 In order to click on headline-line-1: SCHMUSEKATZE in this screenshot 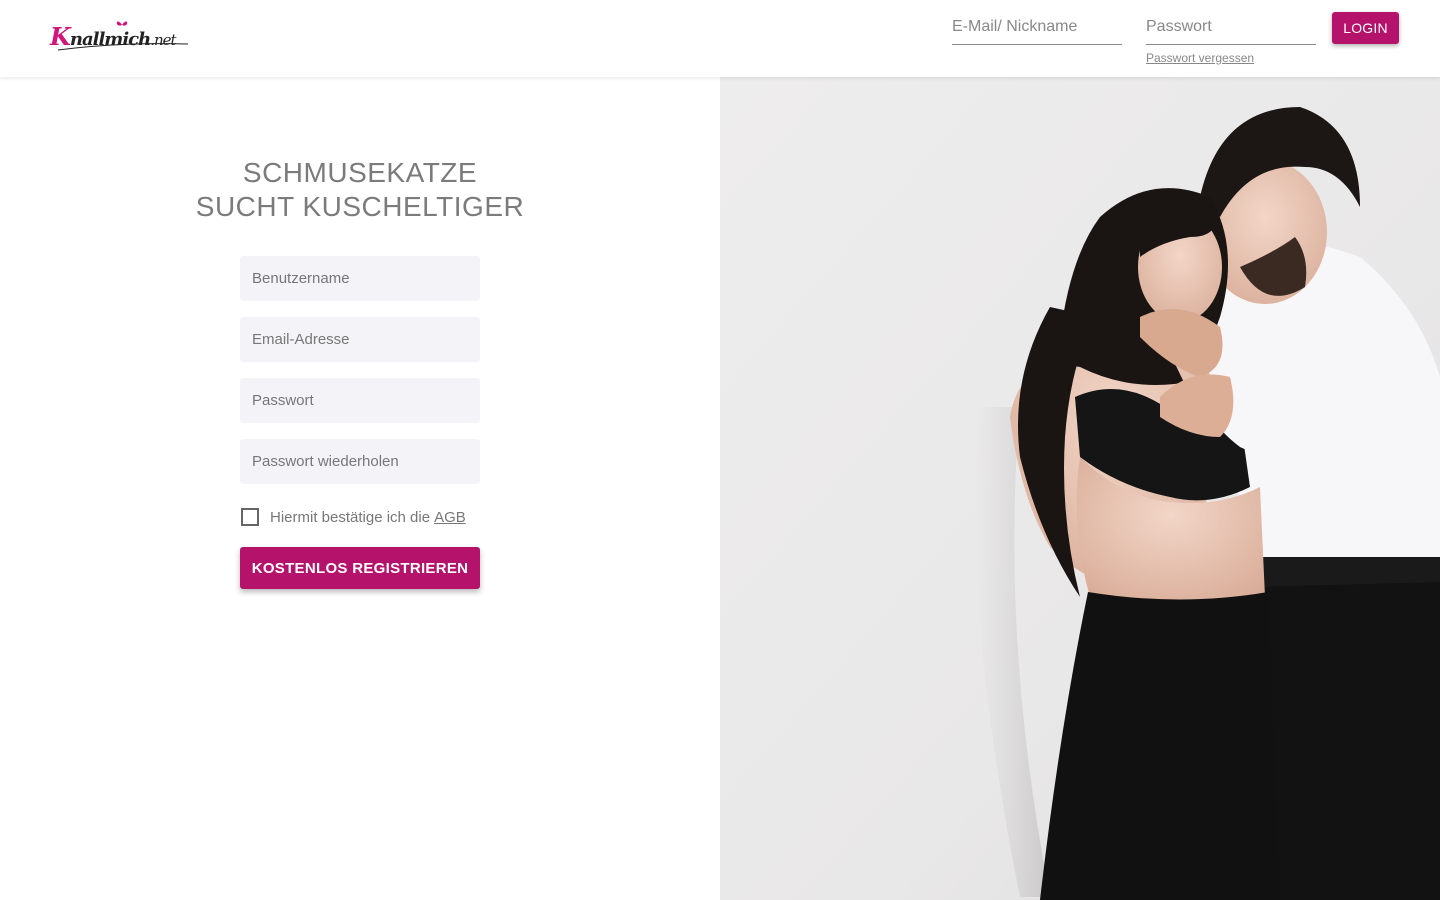, I will do `click(360, 172)`.